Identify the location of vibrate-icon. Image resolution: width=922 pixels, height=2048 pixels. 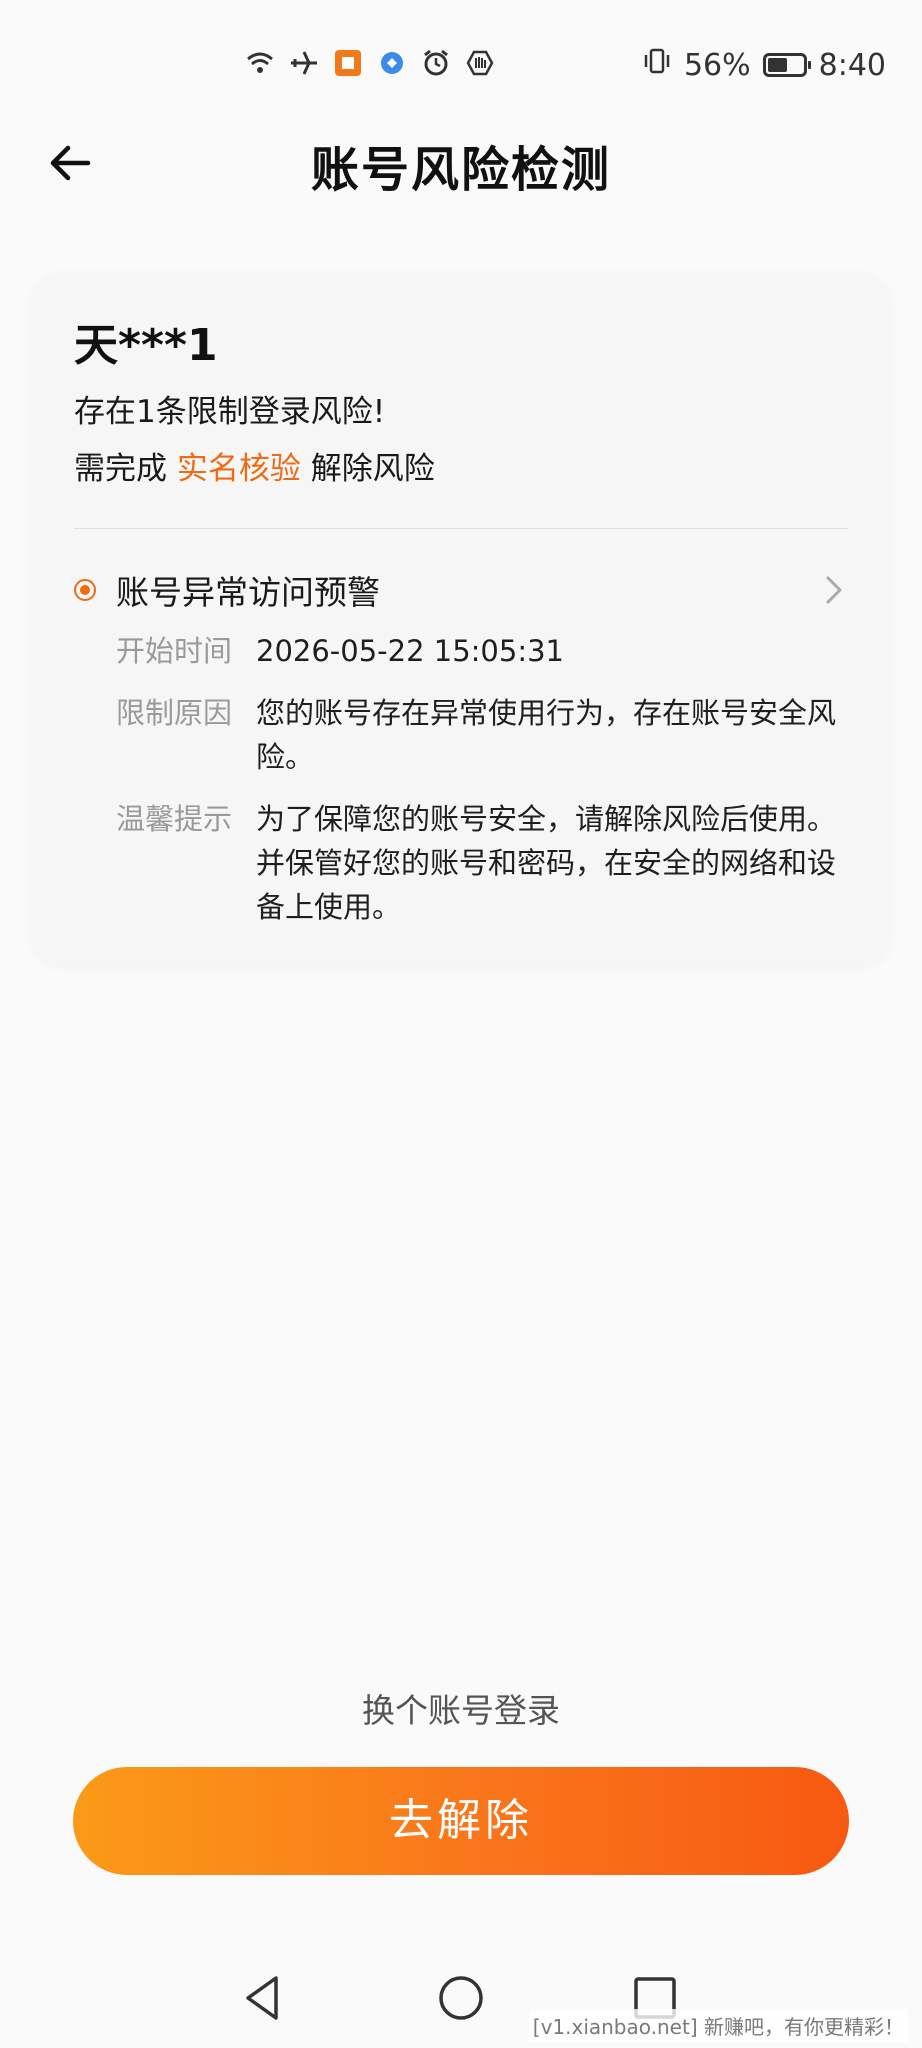
(657, 65).